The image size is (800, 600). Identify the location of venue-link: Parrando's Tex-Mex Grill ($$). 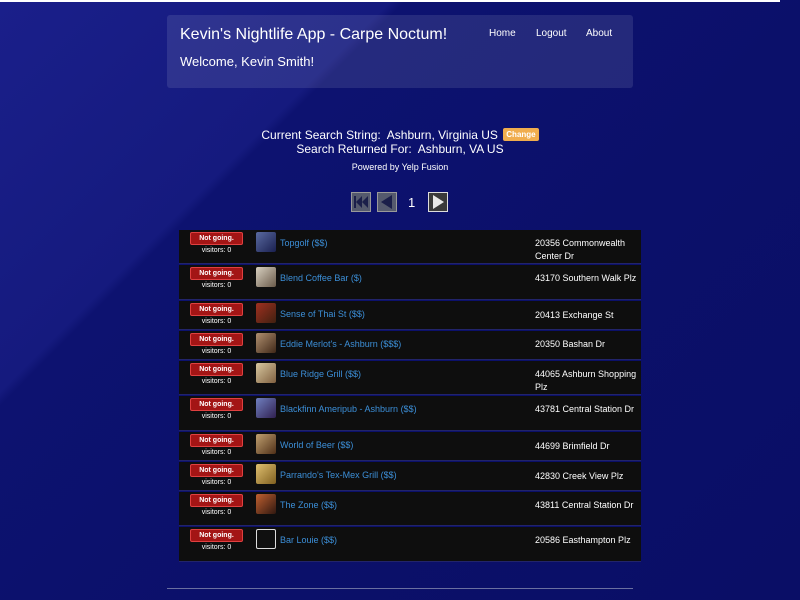
(338, 475).